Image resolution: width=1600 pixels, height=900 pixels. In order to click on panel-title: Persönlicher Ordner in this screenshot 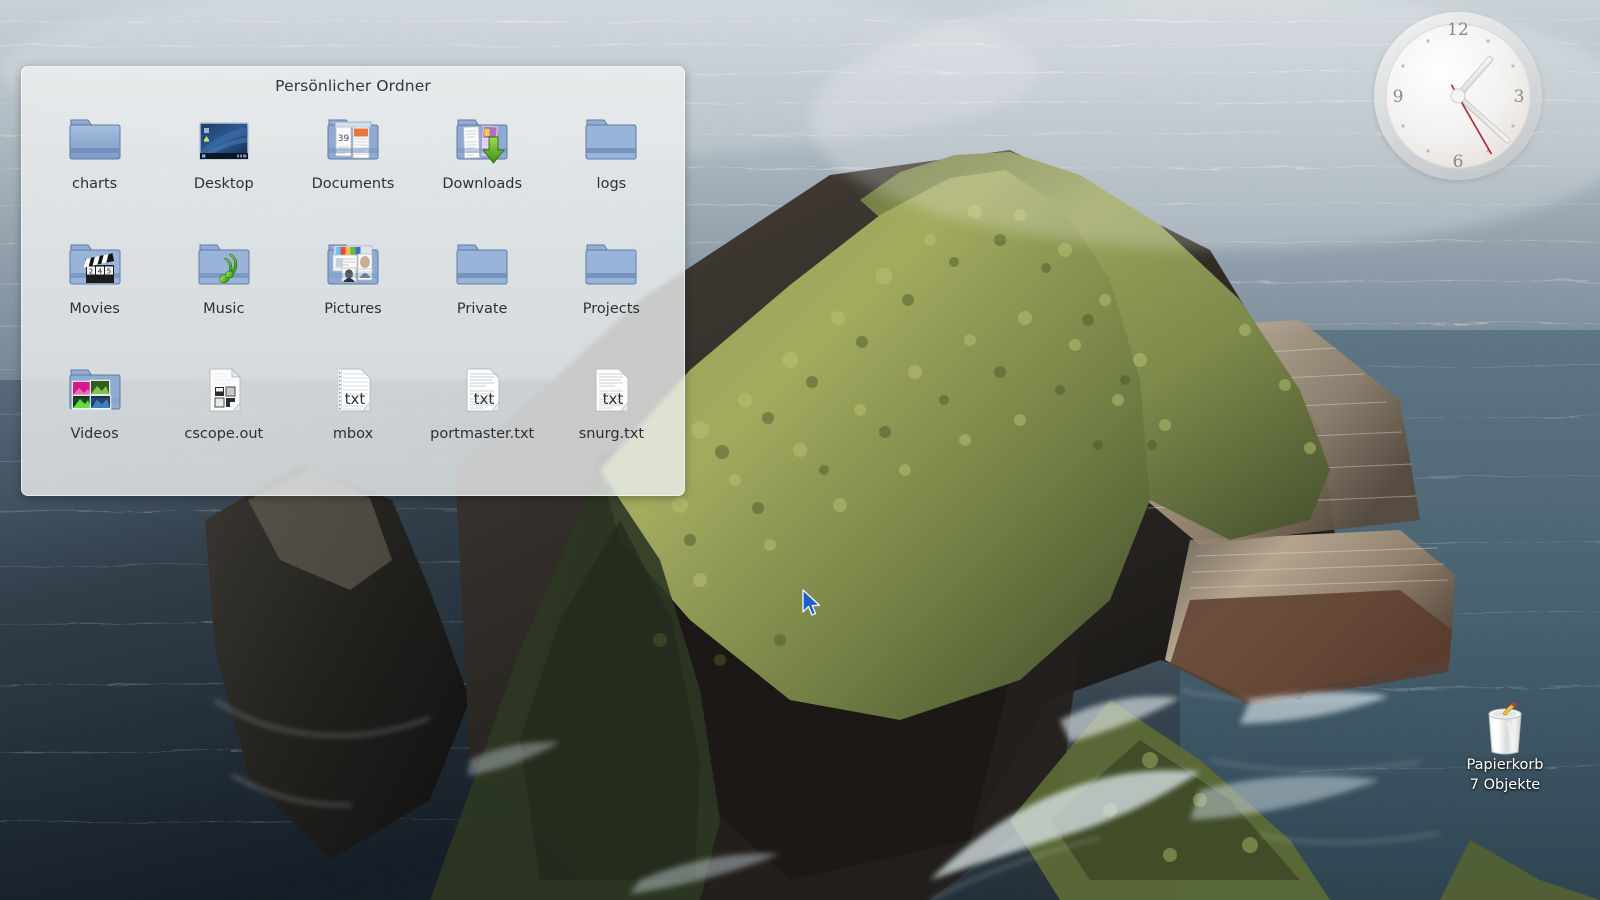, I will do `click(353, 86)`.